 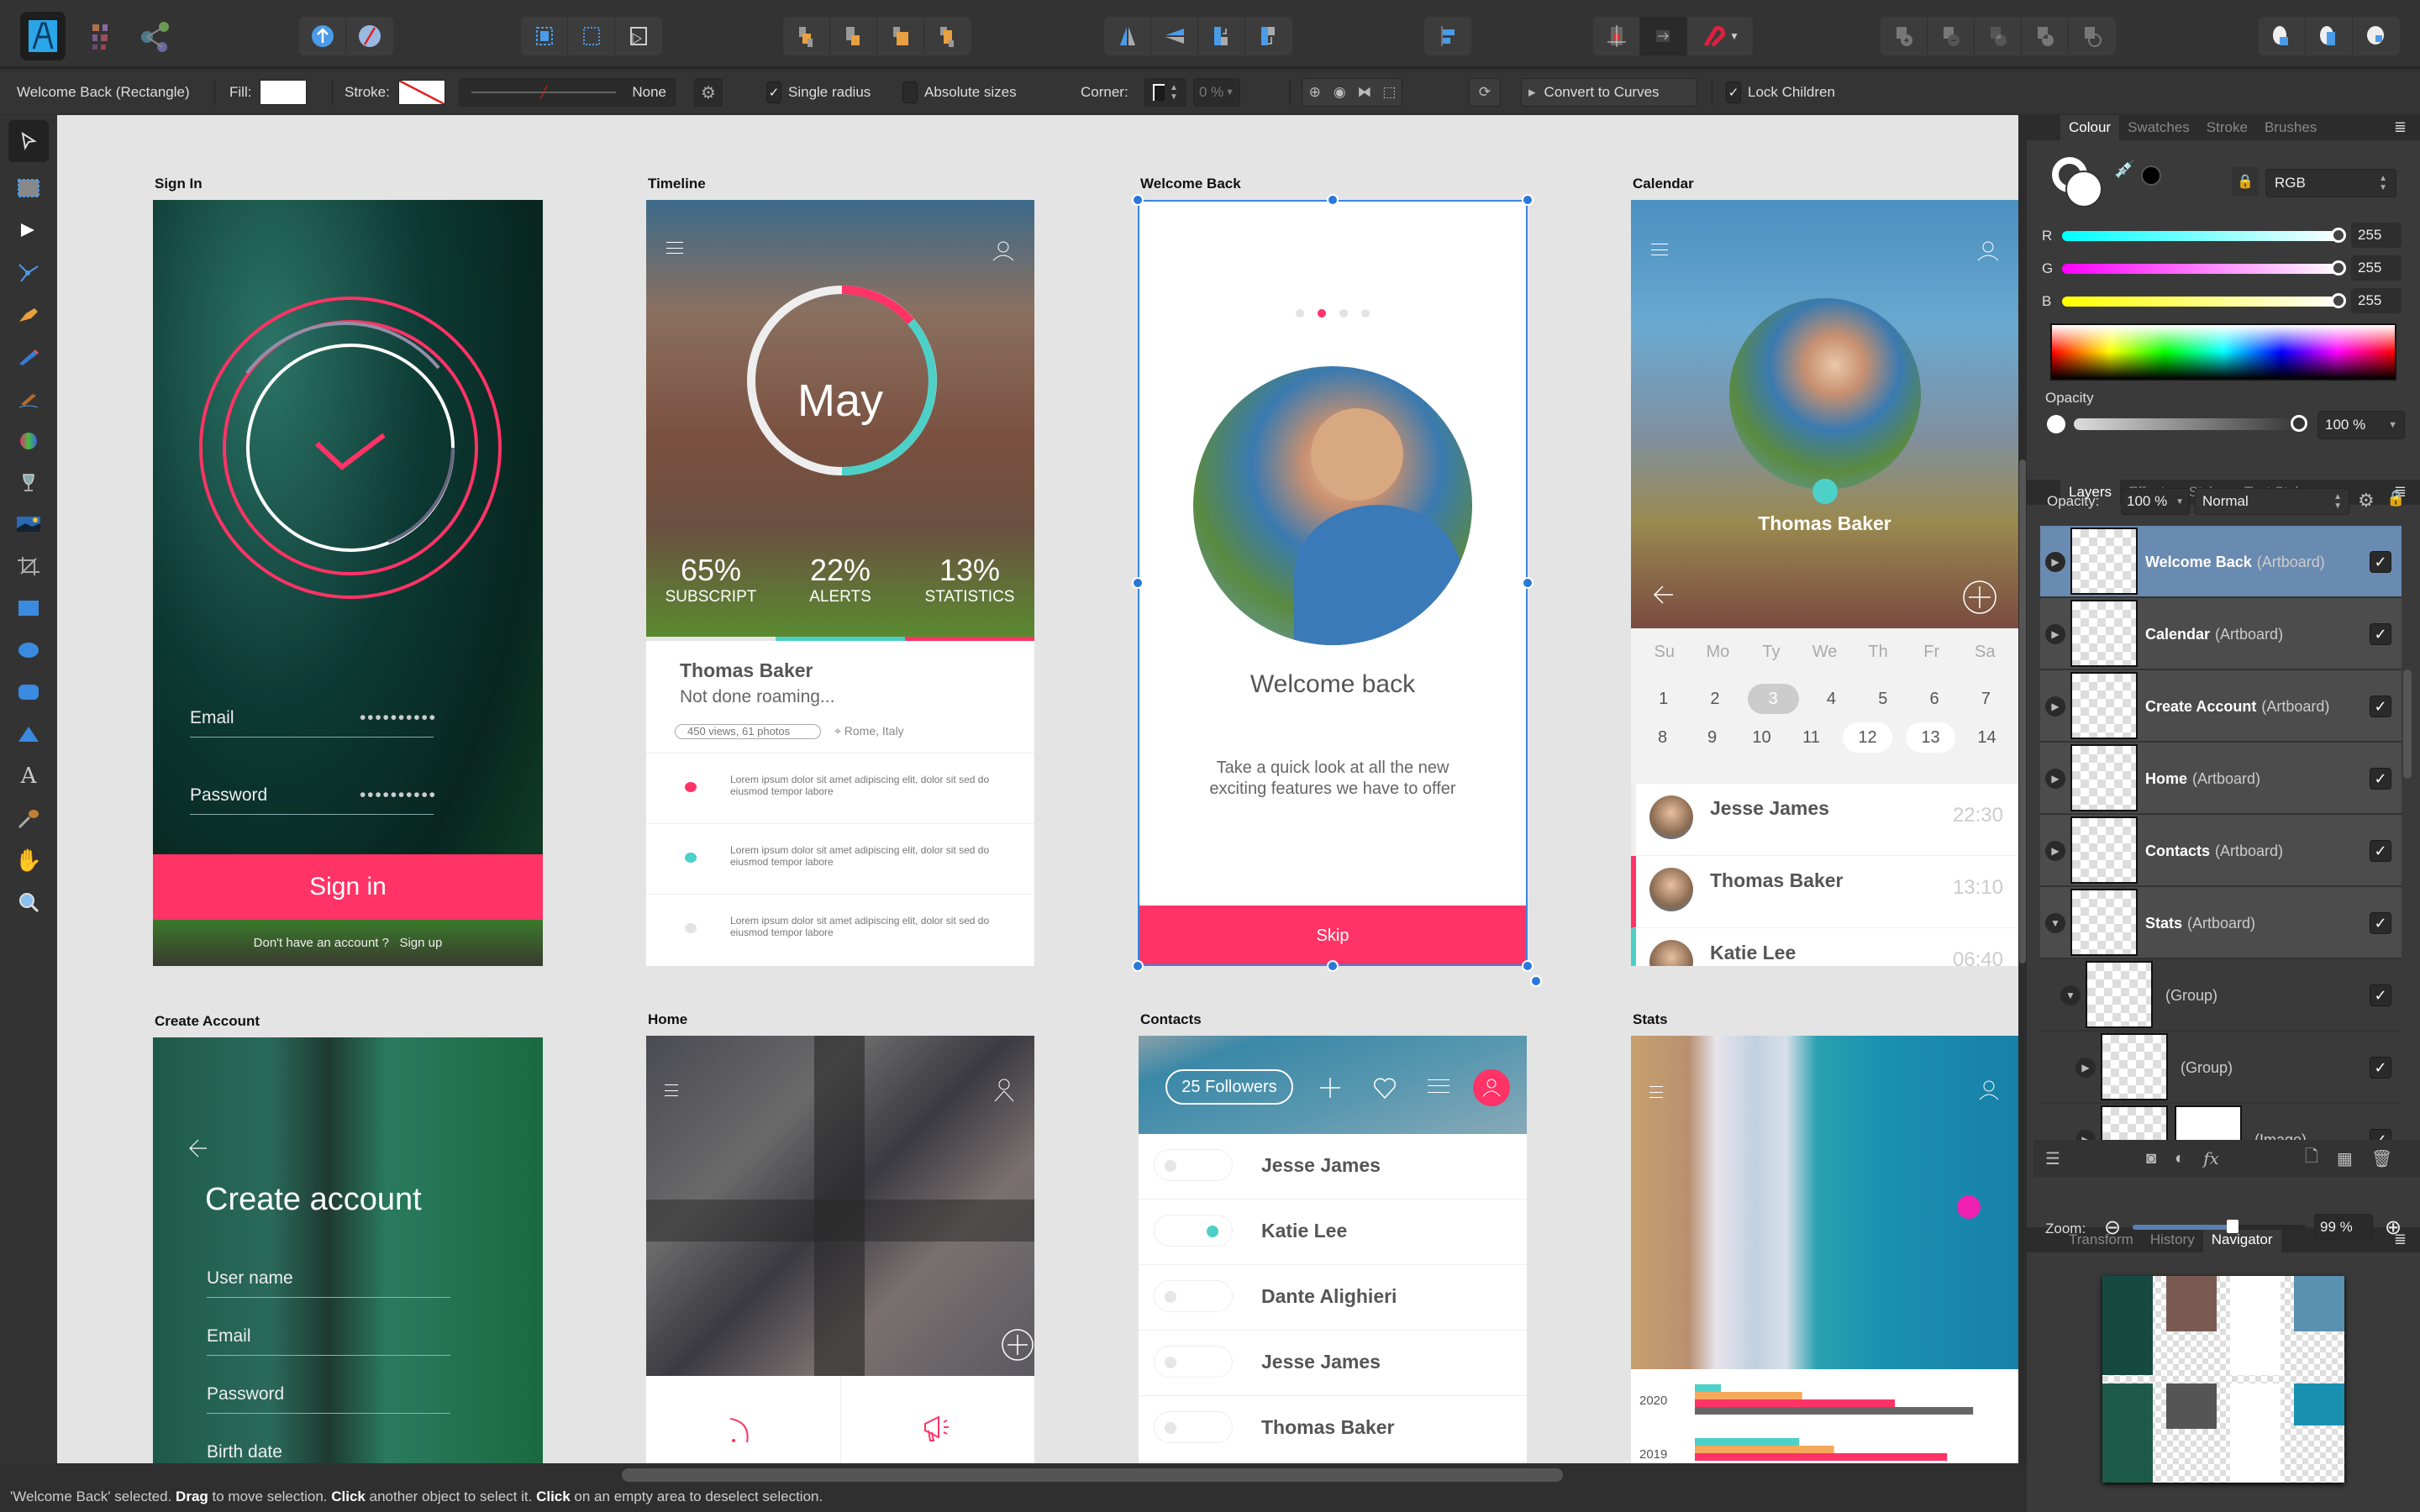 I want to click on convert-to-curves-button: ▸ Convert to Curves, so click(x=1609, y=92).